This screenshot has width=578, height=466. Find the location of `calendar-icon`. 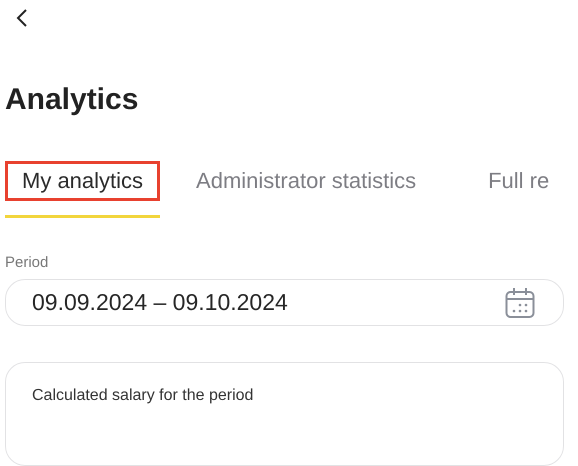

calendar-icon is located at coordinates (520, 302).